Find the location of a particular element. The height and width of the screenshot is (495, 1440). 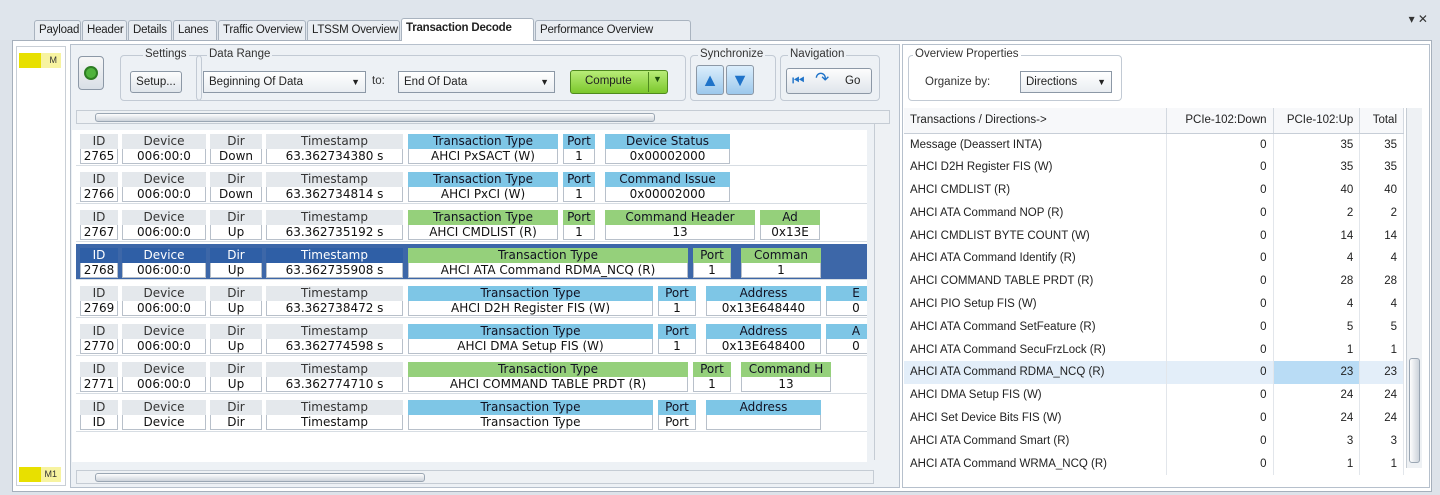

cell-detail-value: 0x00002000 is located at coordinates (667, 156).